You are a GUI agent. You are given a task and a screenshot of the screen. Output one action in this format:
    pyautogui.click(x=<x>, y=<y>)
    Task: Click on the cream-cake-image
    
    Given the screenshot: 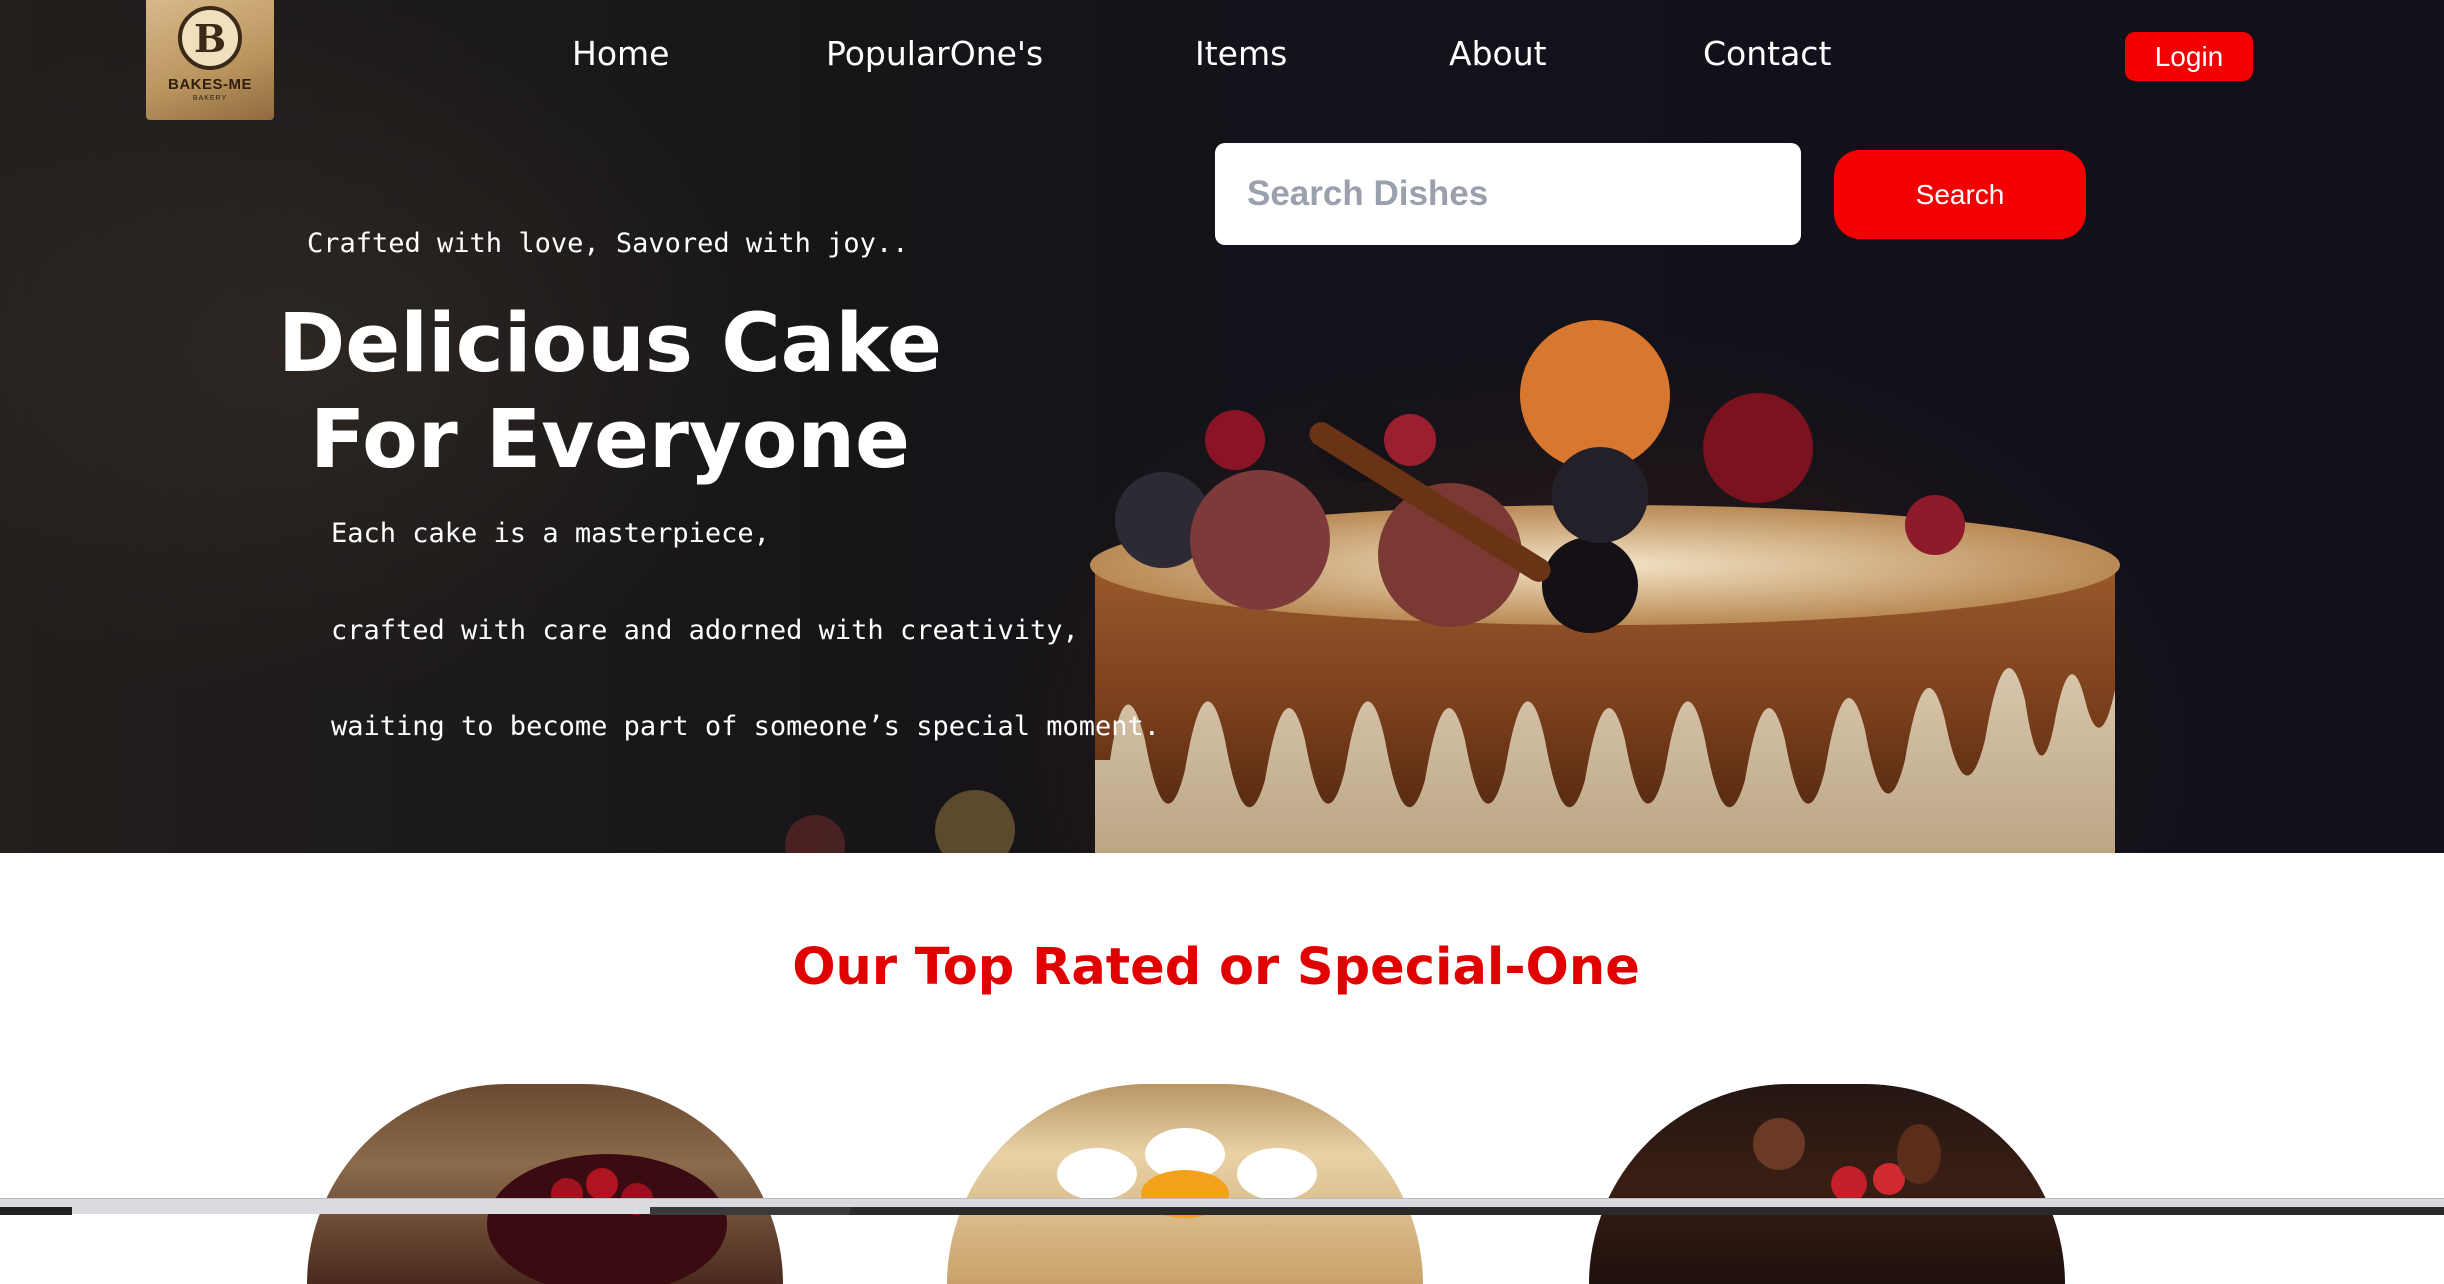 What is the action you would take?
    pyautogui.click(x=1187, y=1173)
    